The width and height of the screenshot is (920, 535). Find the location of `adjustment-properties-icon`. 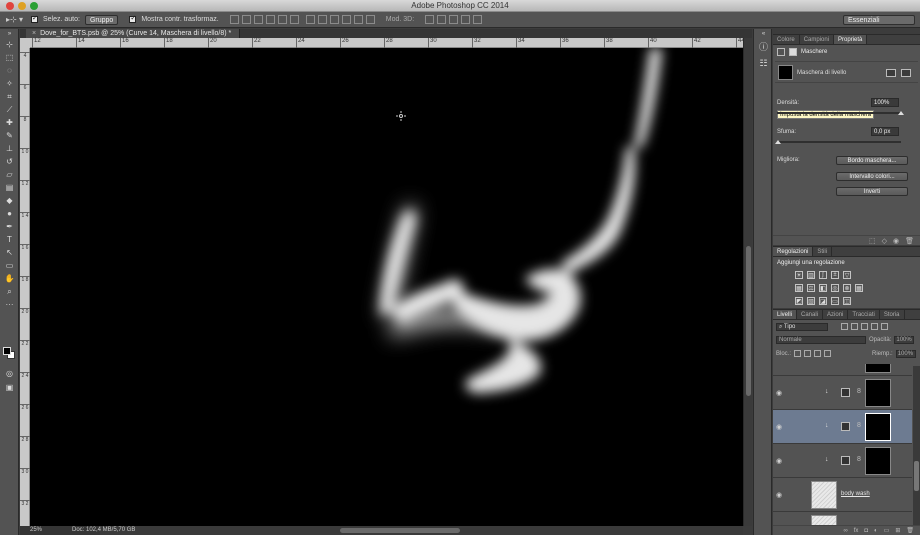

adjustment-properties-icon is located at coordinates (781, 52).